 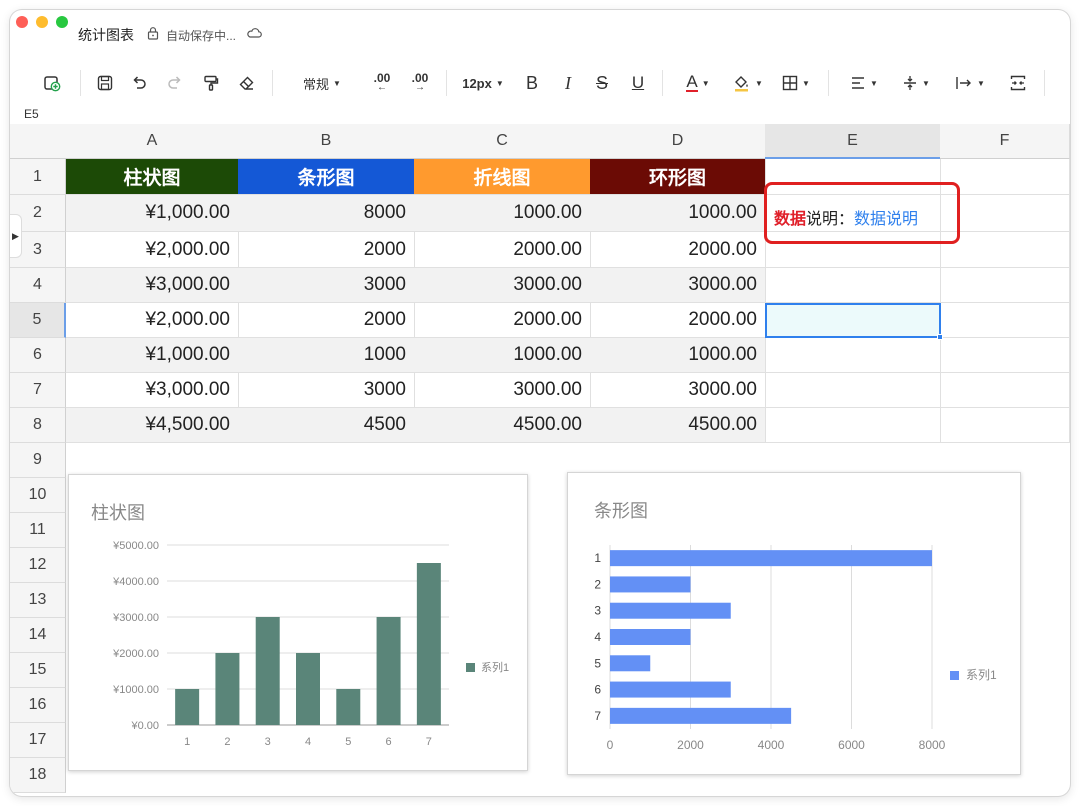 I want to click on cell-d6: 1000.00, so click(x=678, y=355).